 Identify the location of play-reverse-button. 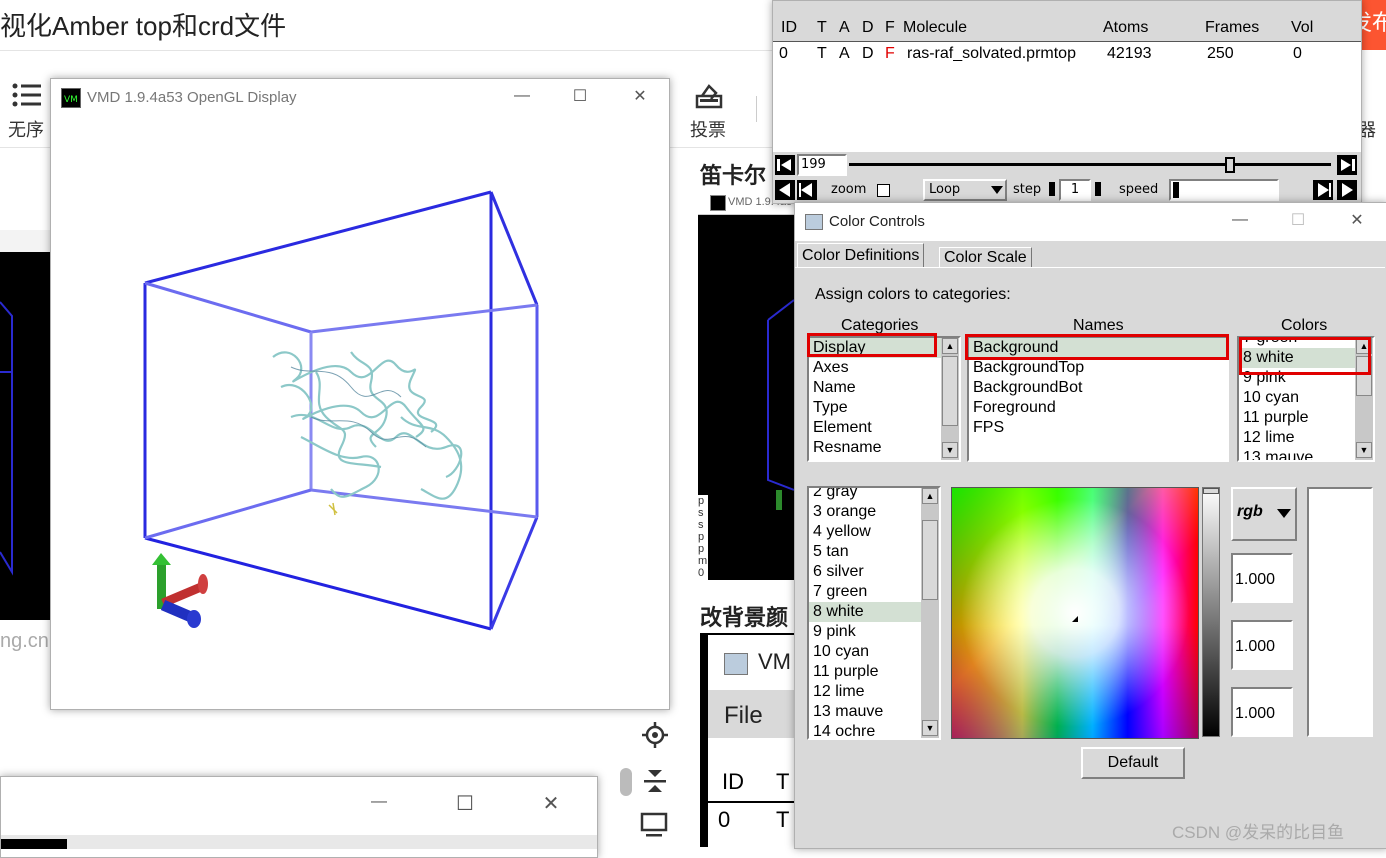
(785, 190).